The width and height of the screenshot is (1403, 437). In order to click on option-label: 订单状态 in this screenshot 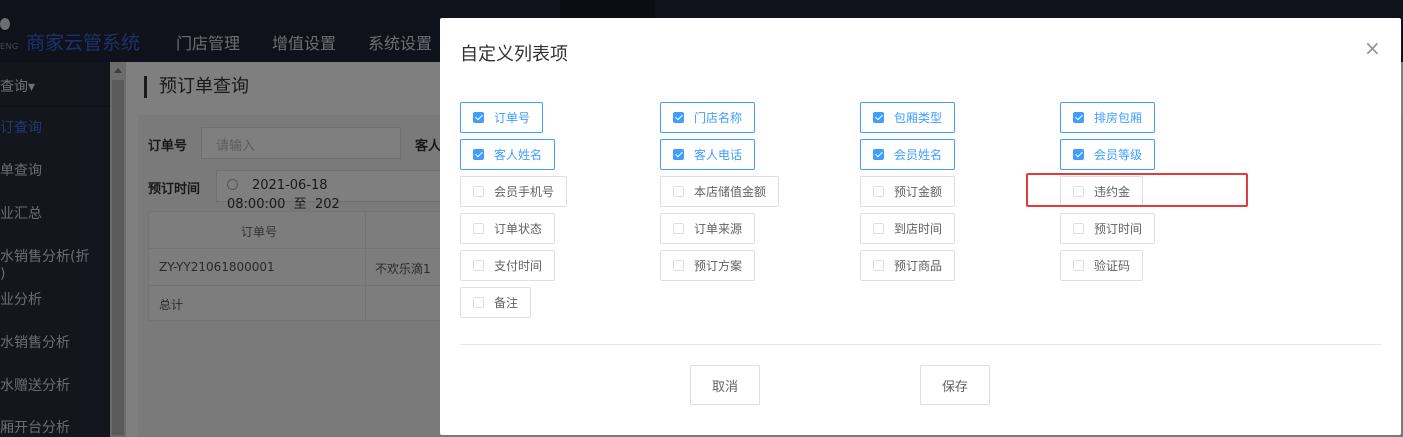, I will do `click(518, 229)`.